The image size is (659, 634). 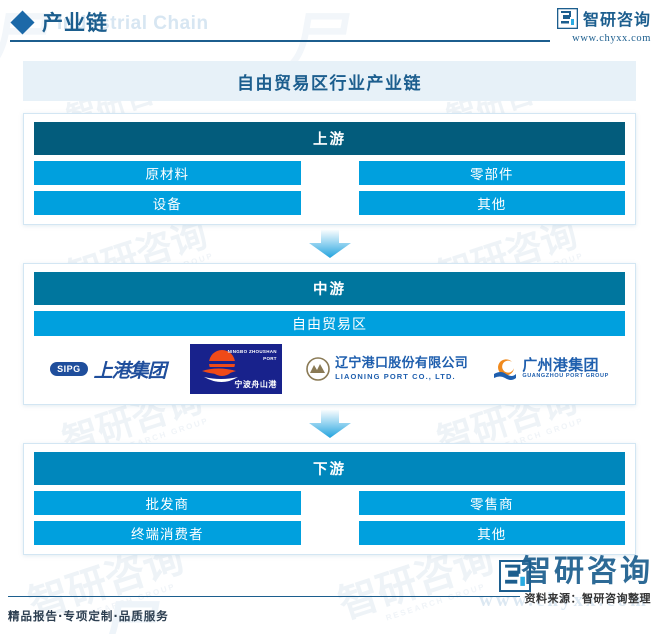 What do you see at coordinates (402, 364) in the screenshot?
I see `liaoning-cn-label: 辽宁港口股份有限公司` at bounding box center [402, 364].